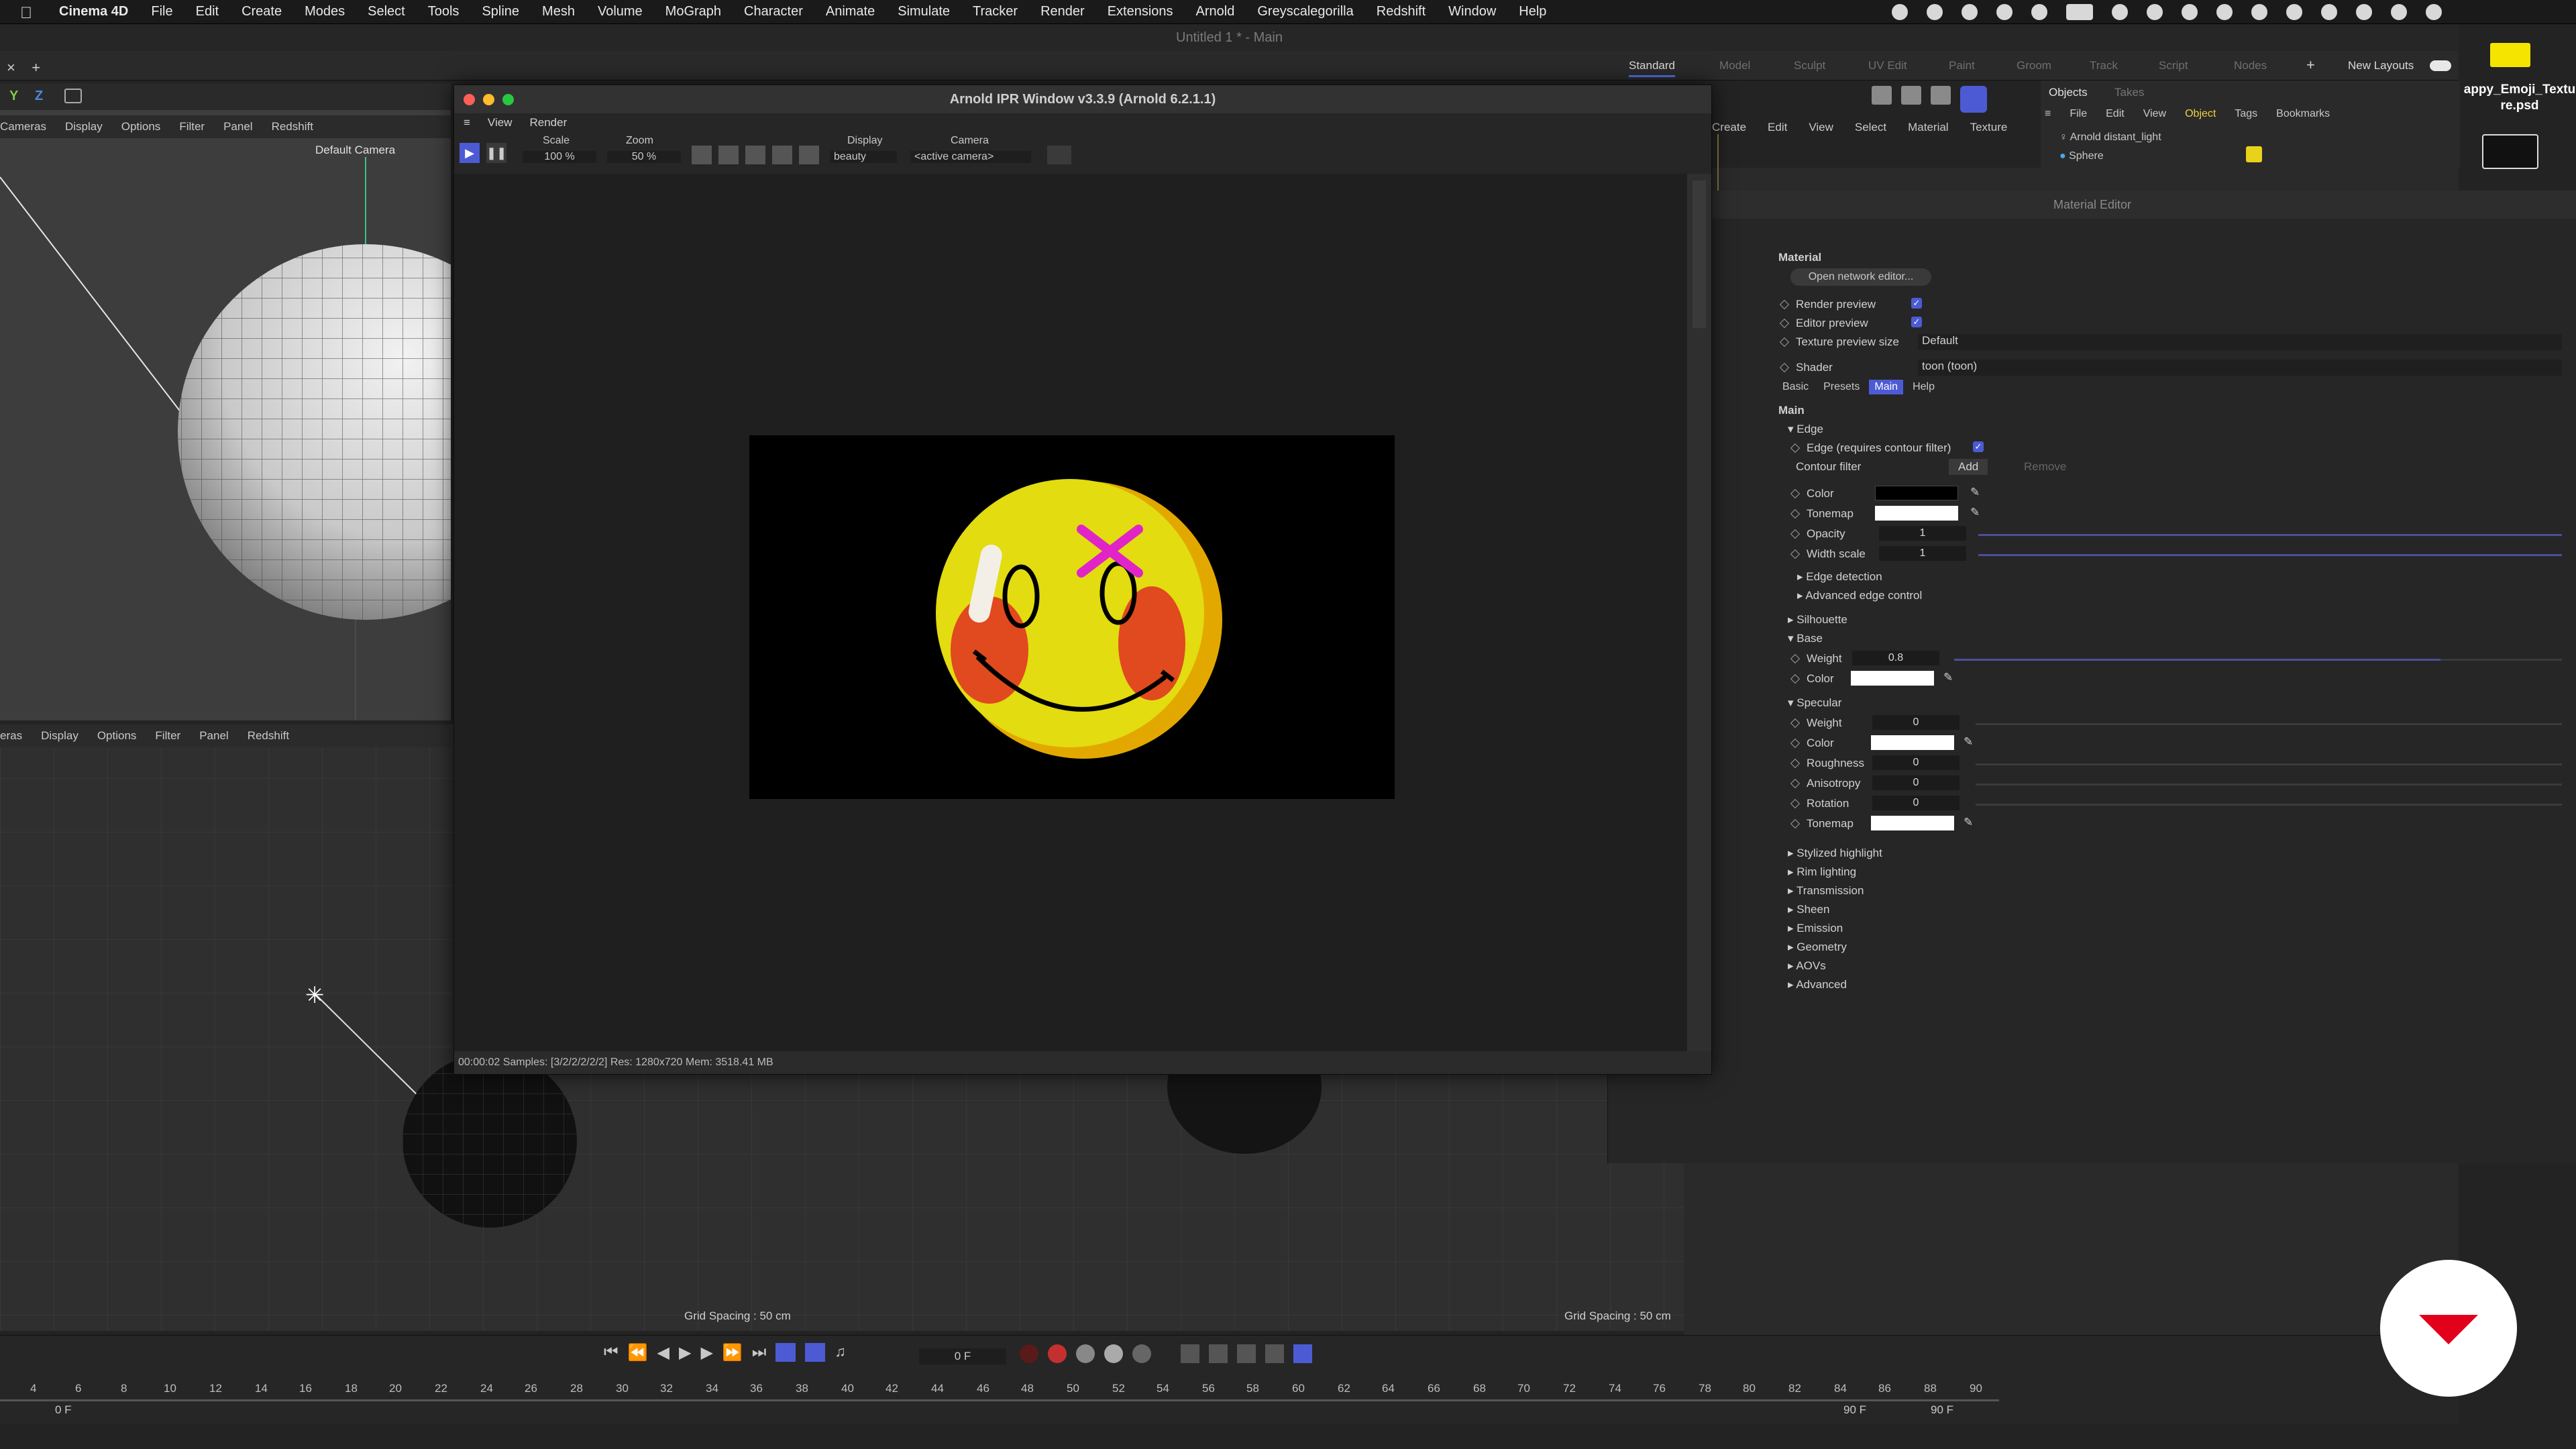 This screenshot has height=1449, width=2576. Describe the element at coordinates (1218, 1353) in the screenshot. I see `rotate-key-icon` at that location.